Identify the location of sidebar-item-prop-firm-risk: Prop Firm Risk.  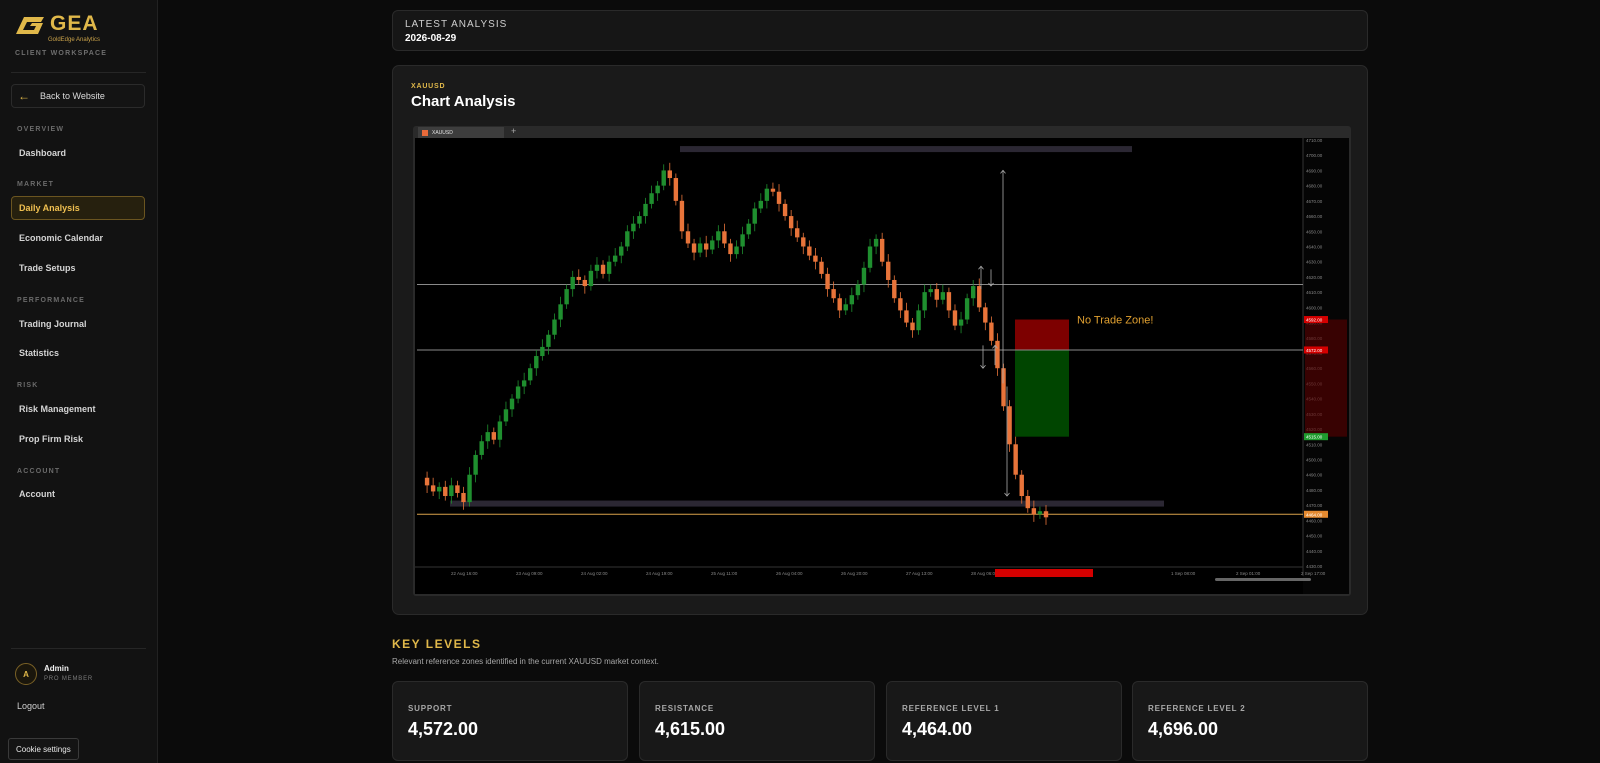
(78, 439).